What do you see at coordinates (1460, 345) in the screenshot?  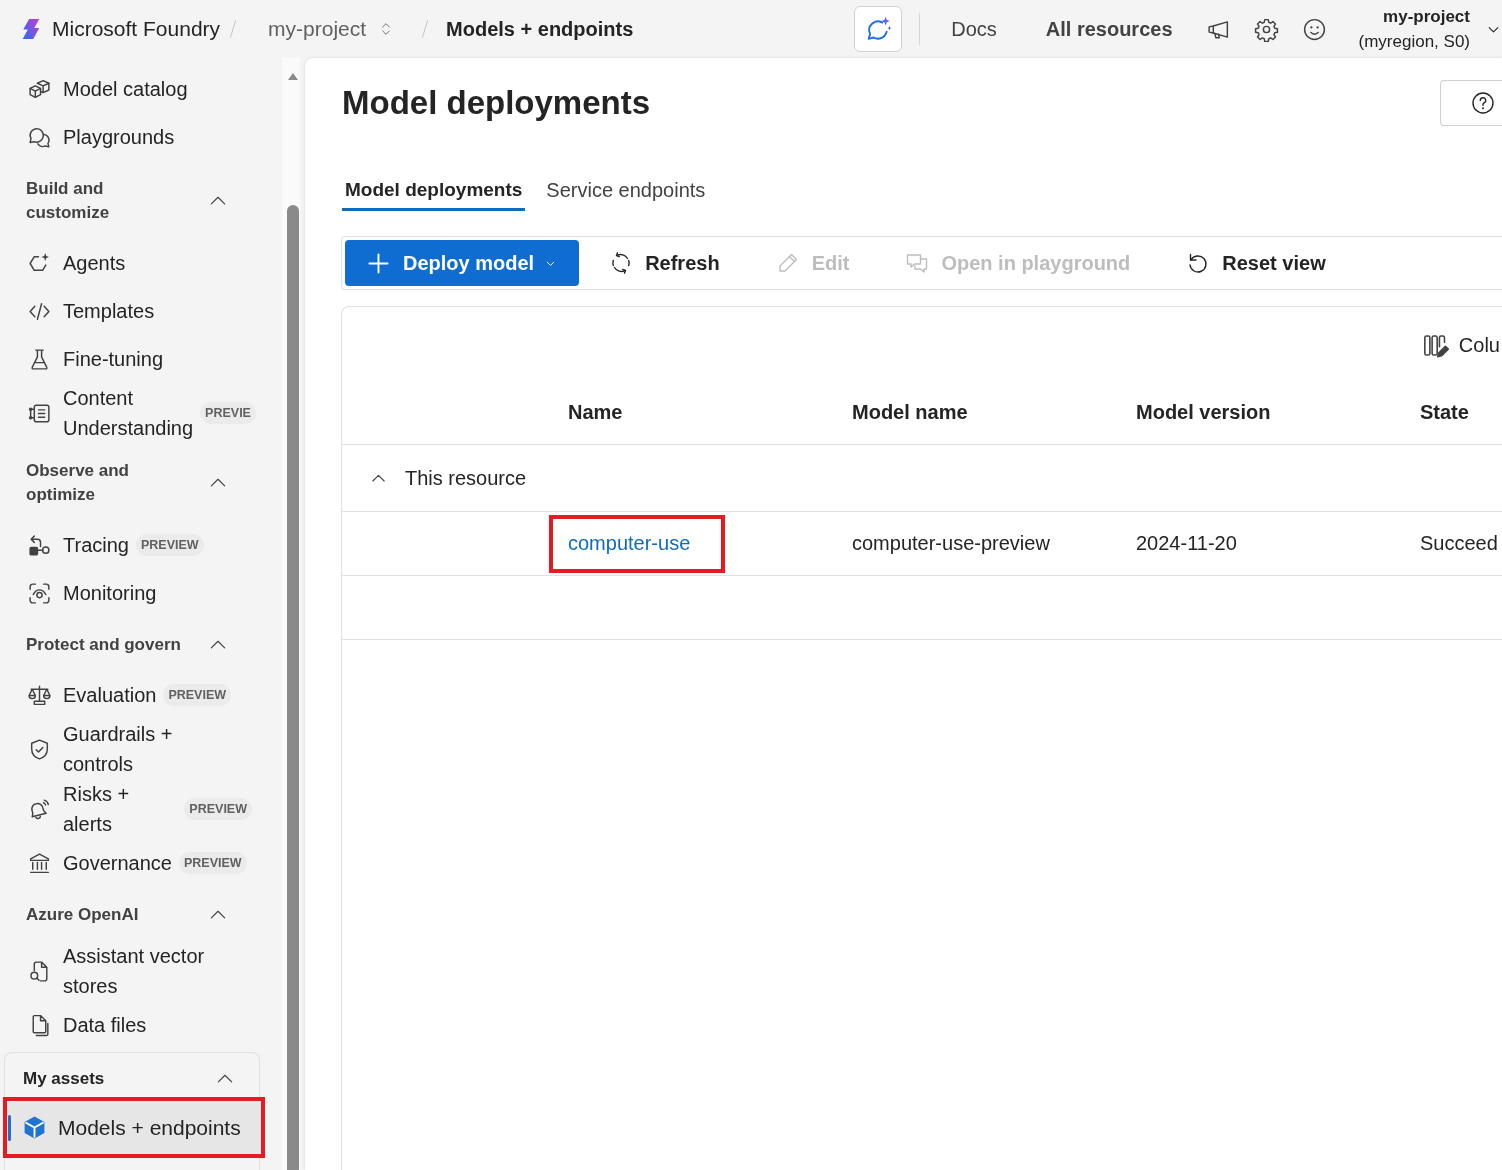 I see `columns-button: Colu` at bounding box center [1460, 345].